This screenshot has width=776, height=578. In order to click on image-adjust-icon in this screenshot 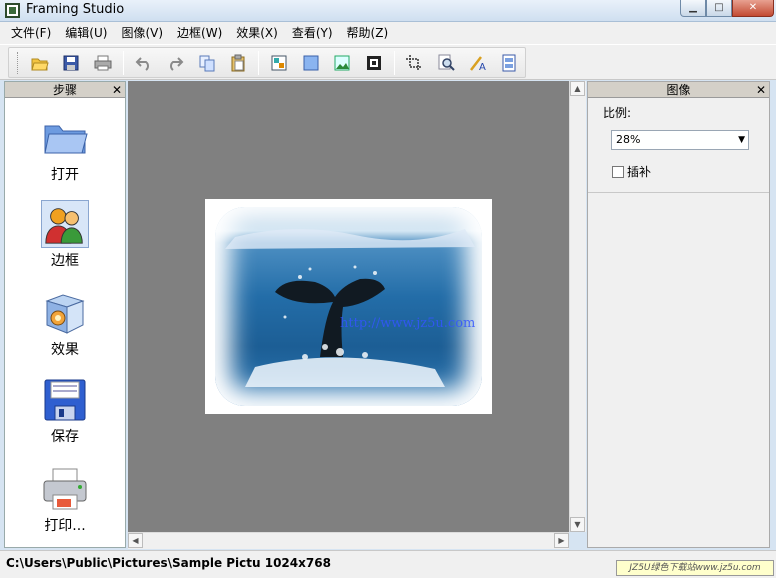, I will do `click(279, 63)`.